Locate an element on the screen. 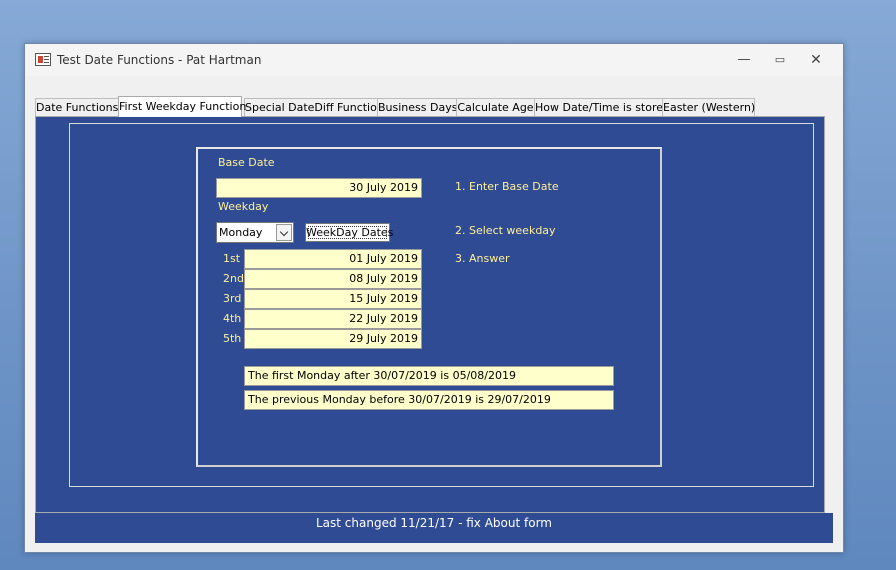  tab-date-functions: Date Functions is located at coordinates (77, 107).